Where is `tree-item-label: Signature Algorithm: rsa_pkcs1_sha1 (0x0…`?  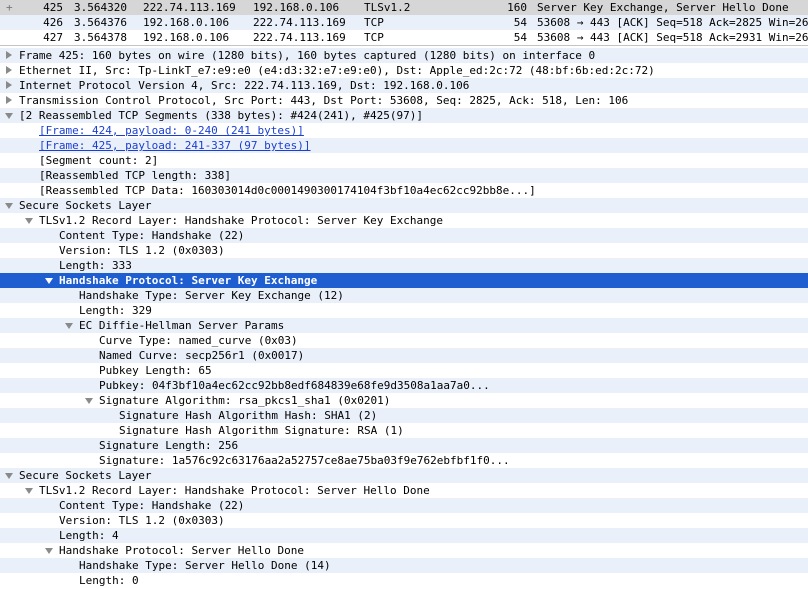 tree-item-label: Signature Algorithm: rsa_pkcs1_sha1 (0x0… is located at coordinates (245, 400).